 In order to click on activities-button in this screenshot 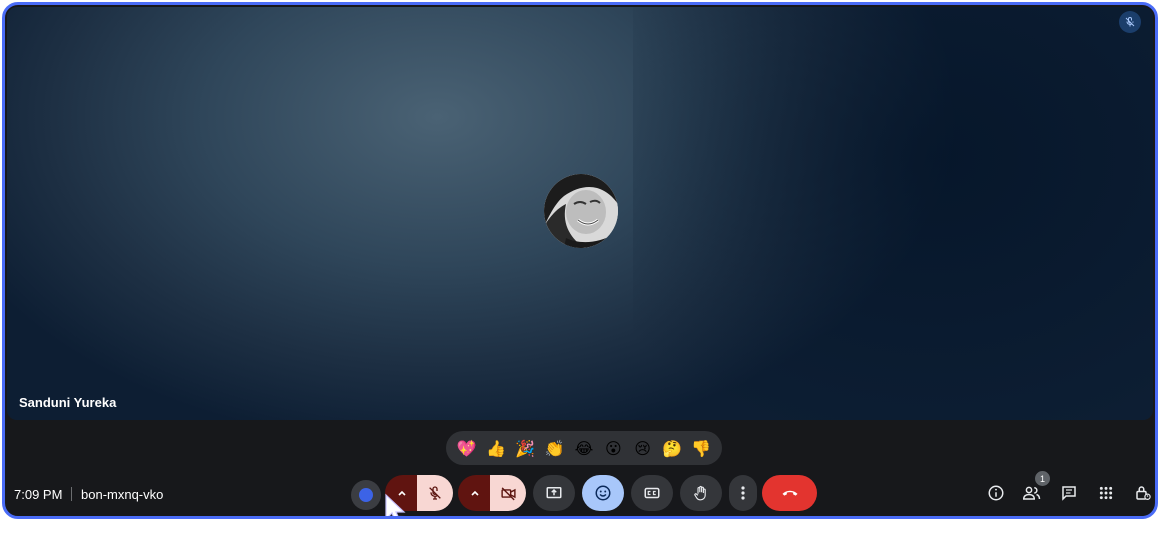, I will do `click(1106, 493)`.